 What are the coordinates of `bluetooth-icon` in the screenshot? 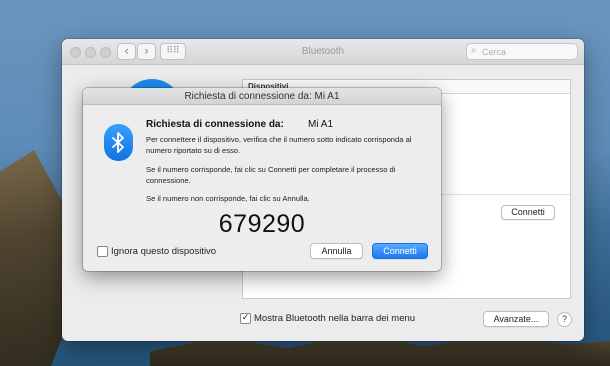 It's located at (118, 142).